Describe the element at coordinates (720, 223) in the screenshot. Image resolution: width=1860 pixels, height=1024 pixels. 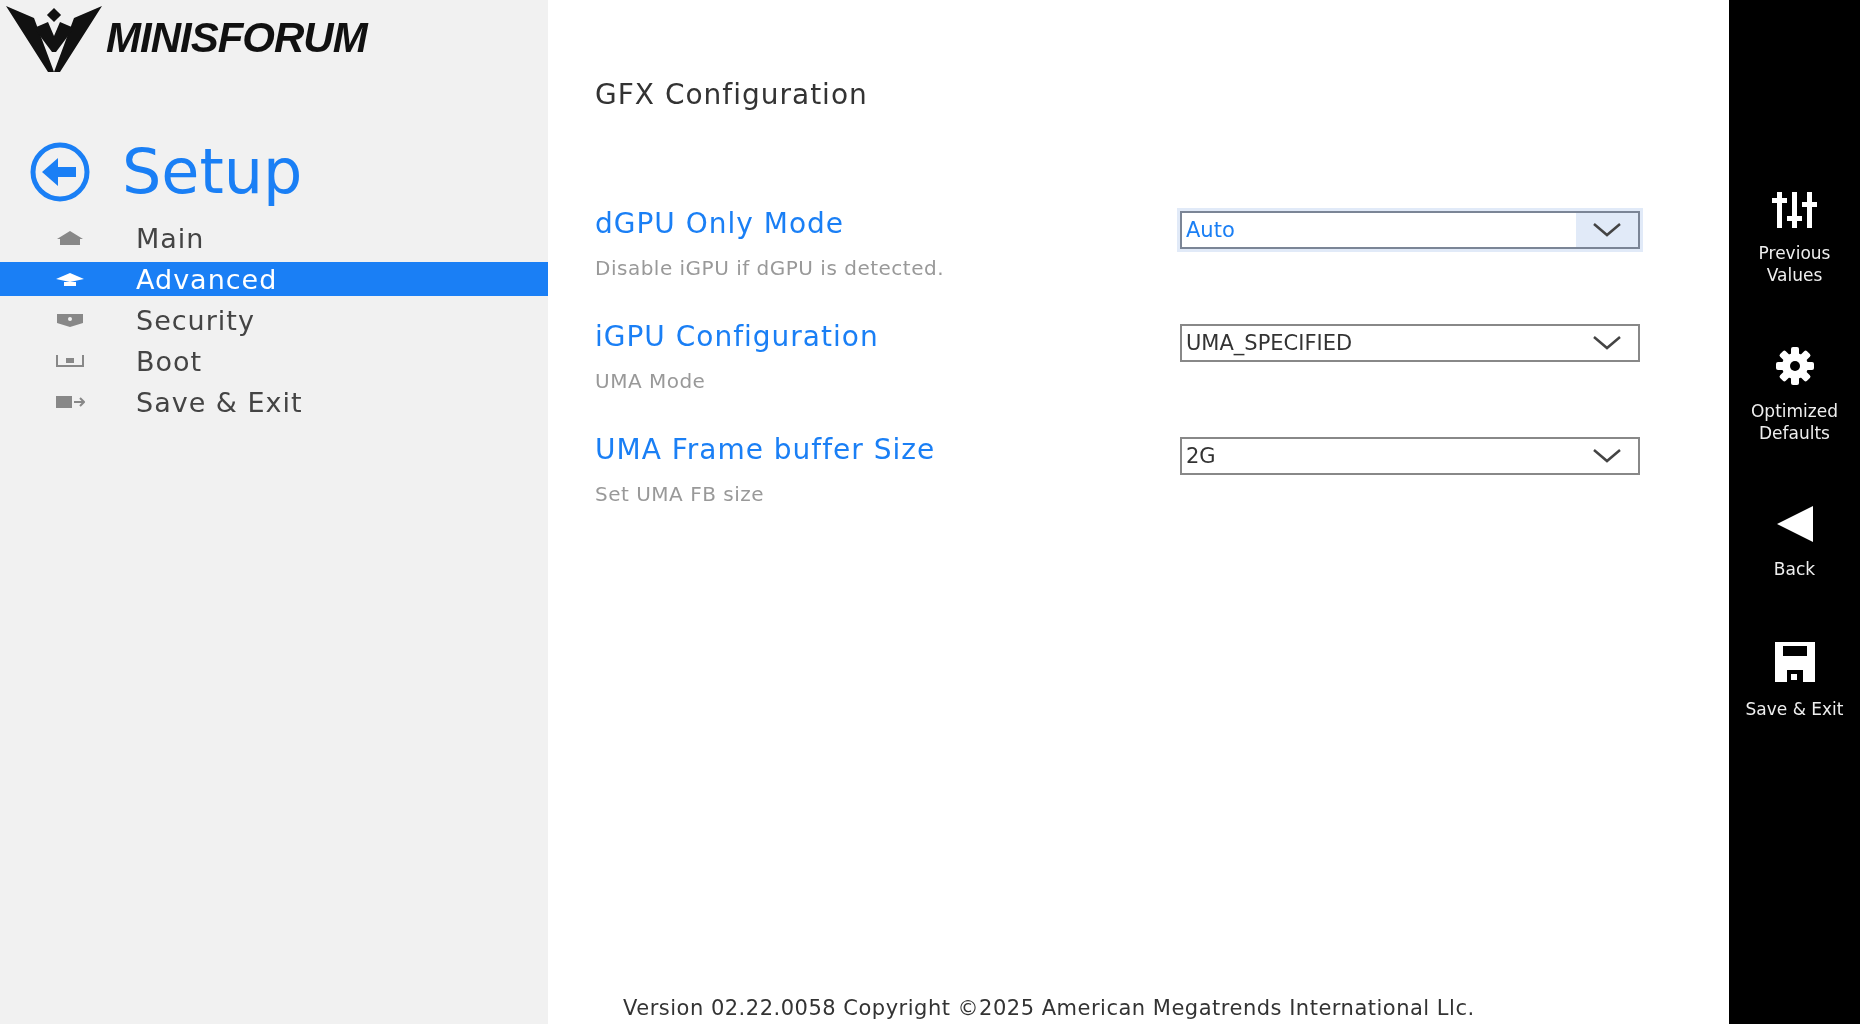
I see `setting-label: dGPU Only Mode` at that location.